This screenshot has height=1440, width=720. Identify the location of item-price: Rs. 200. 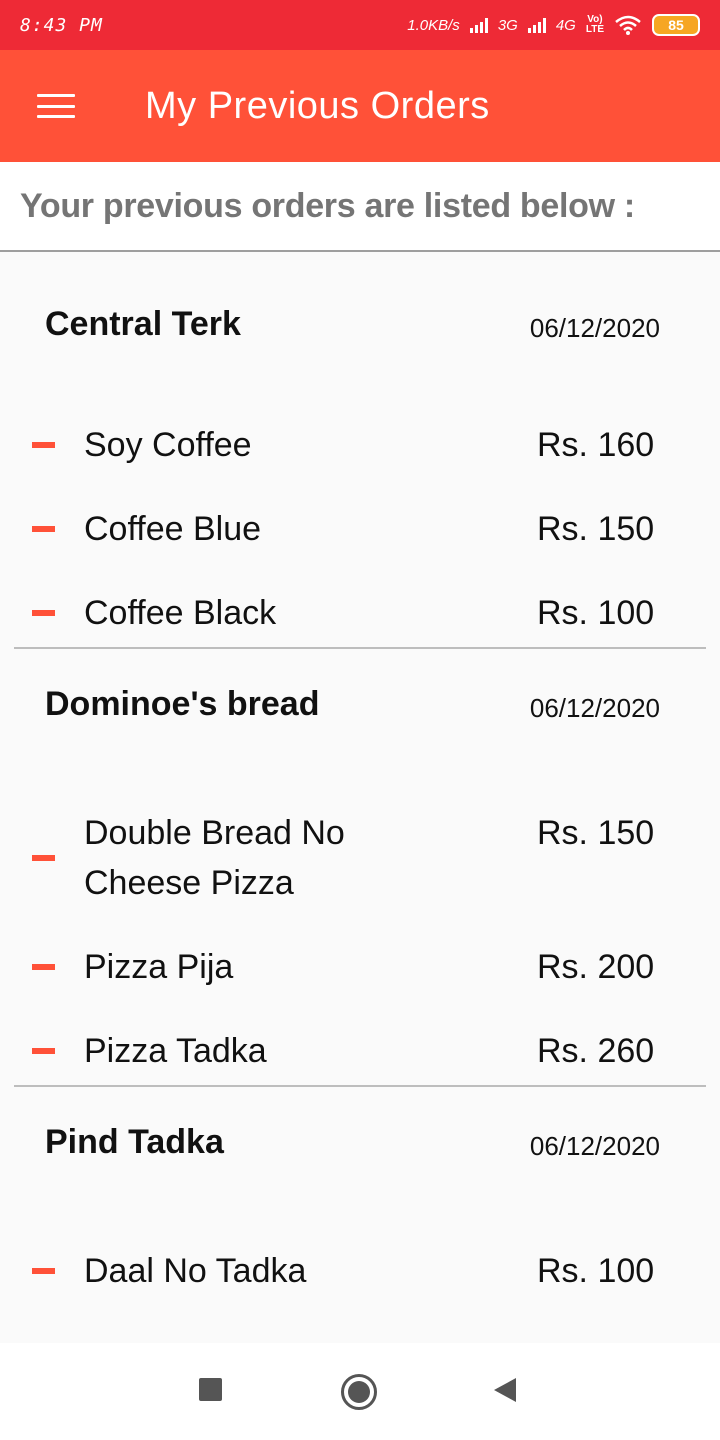
(596, 967).